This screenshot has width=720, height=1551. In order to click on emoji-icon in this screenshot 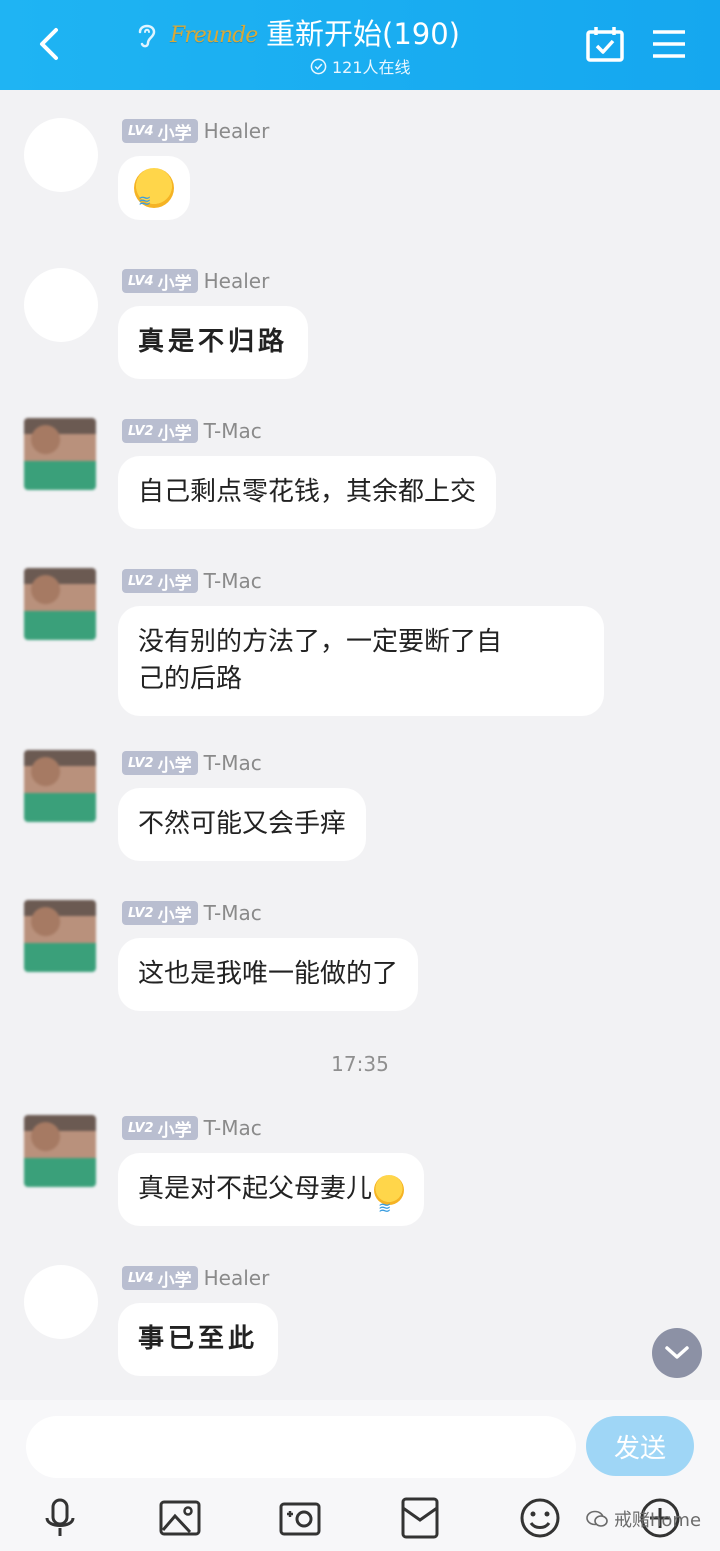, I will do `click(540, 1518)`.